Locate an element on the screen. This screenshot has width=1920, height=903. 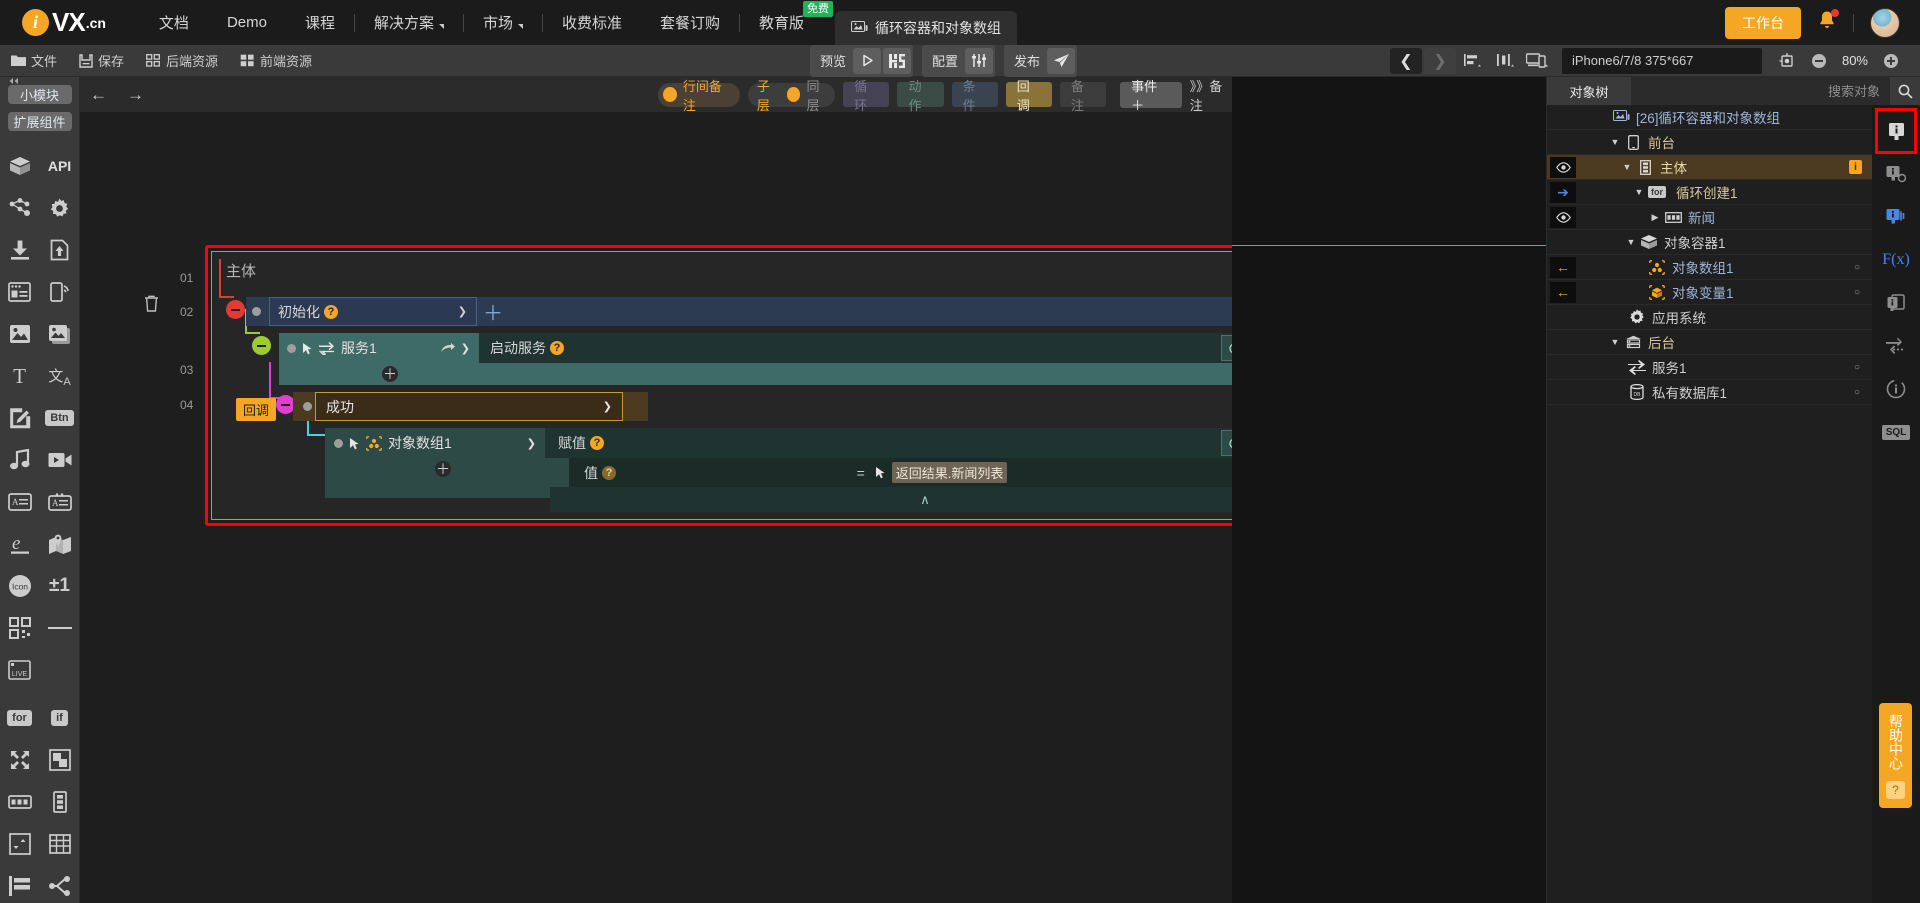
tag-callback: 回调 is located at coordinates (1028, 96).